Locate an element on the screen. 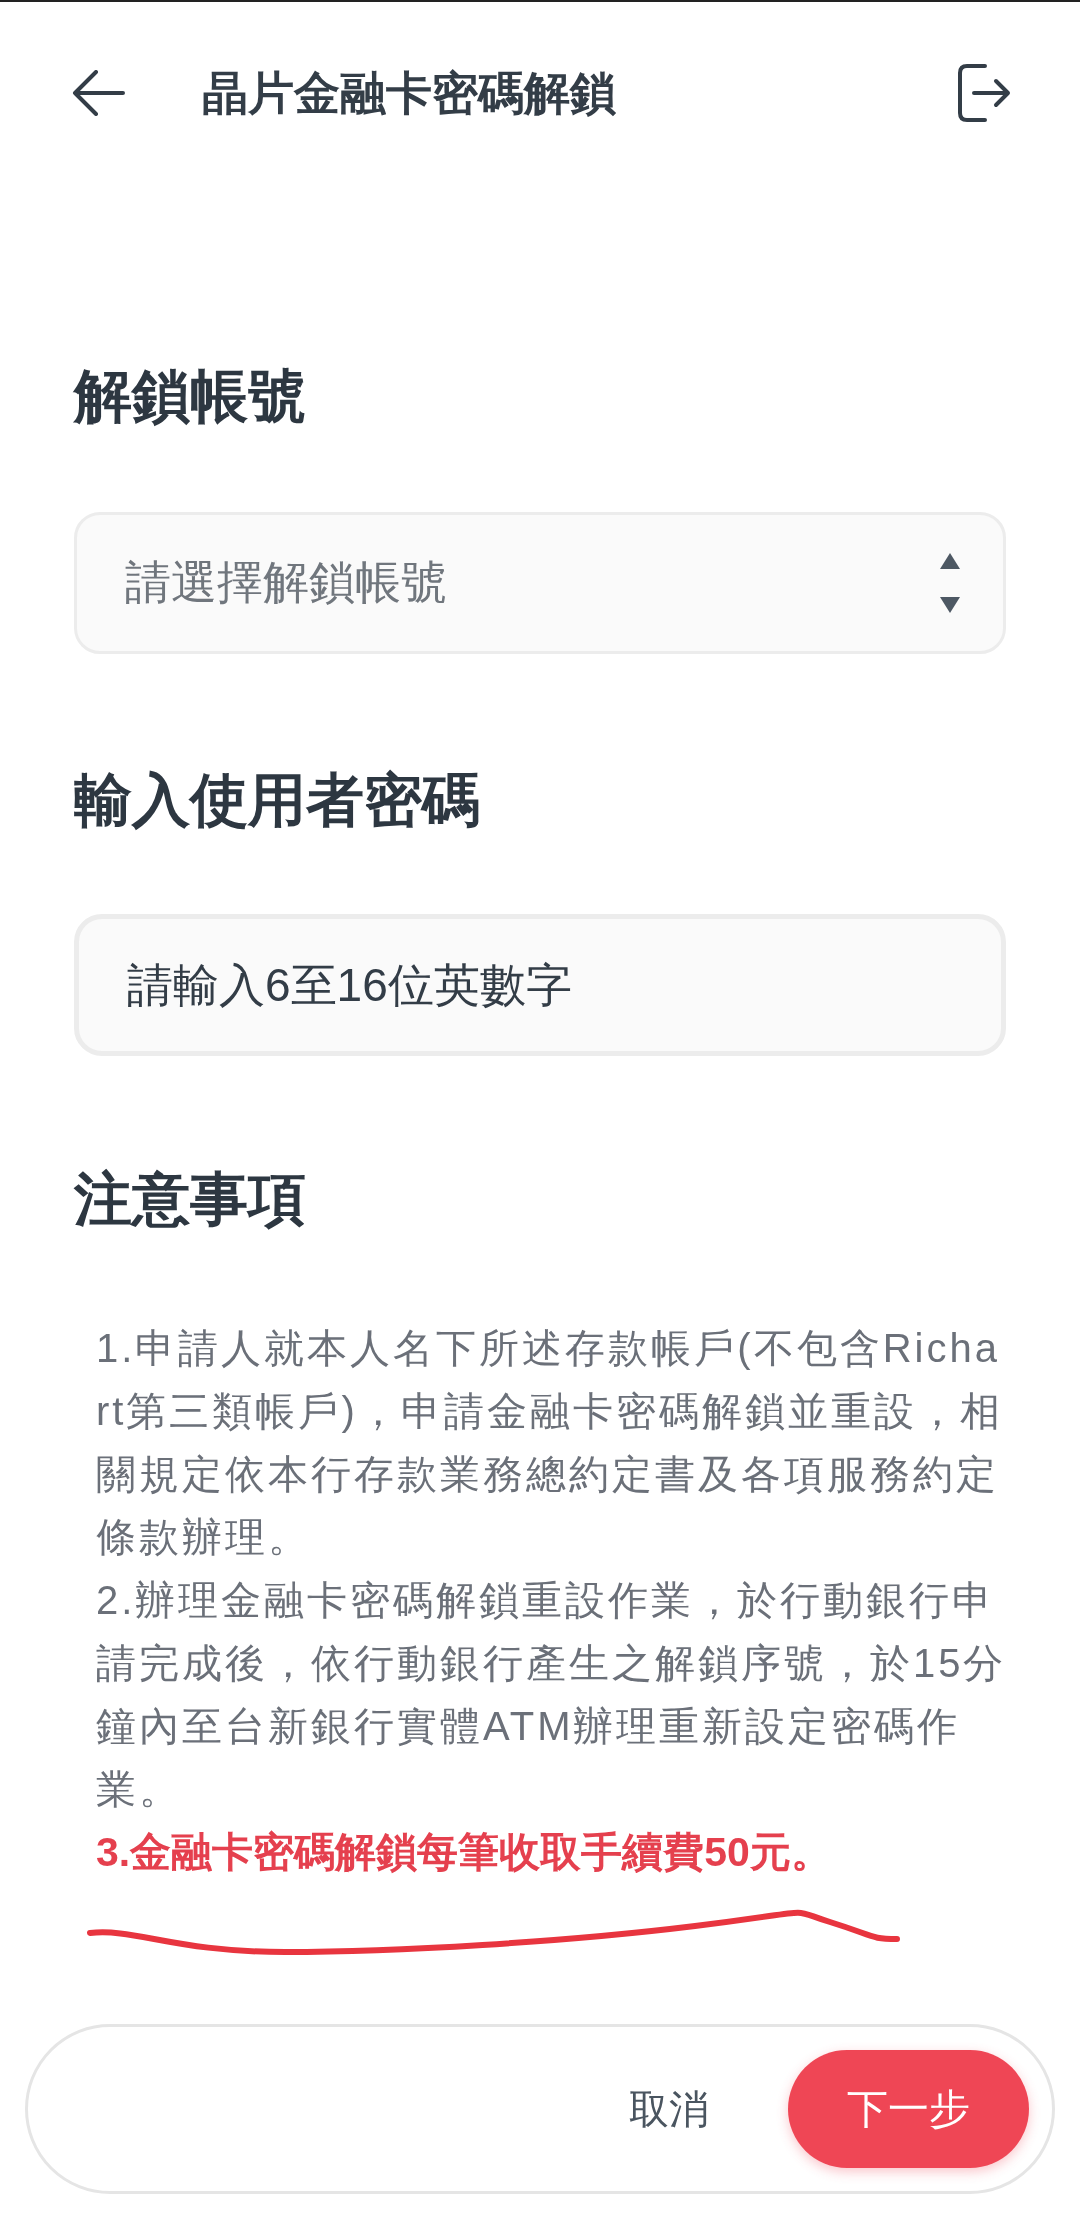 This screenshot has height=2220, width=1080. page-title: 晶片金融卡密碼解鎖 is located at coordinates (409, 93).